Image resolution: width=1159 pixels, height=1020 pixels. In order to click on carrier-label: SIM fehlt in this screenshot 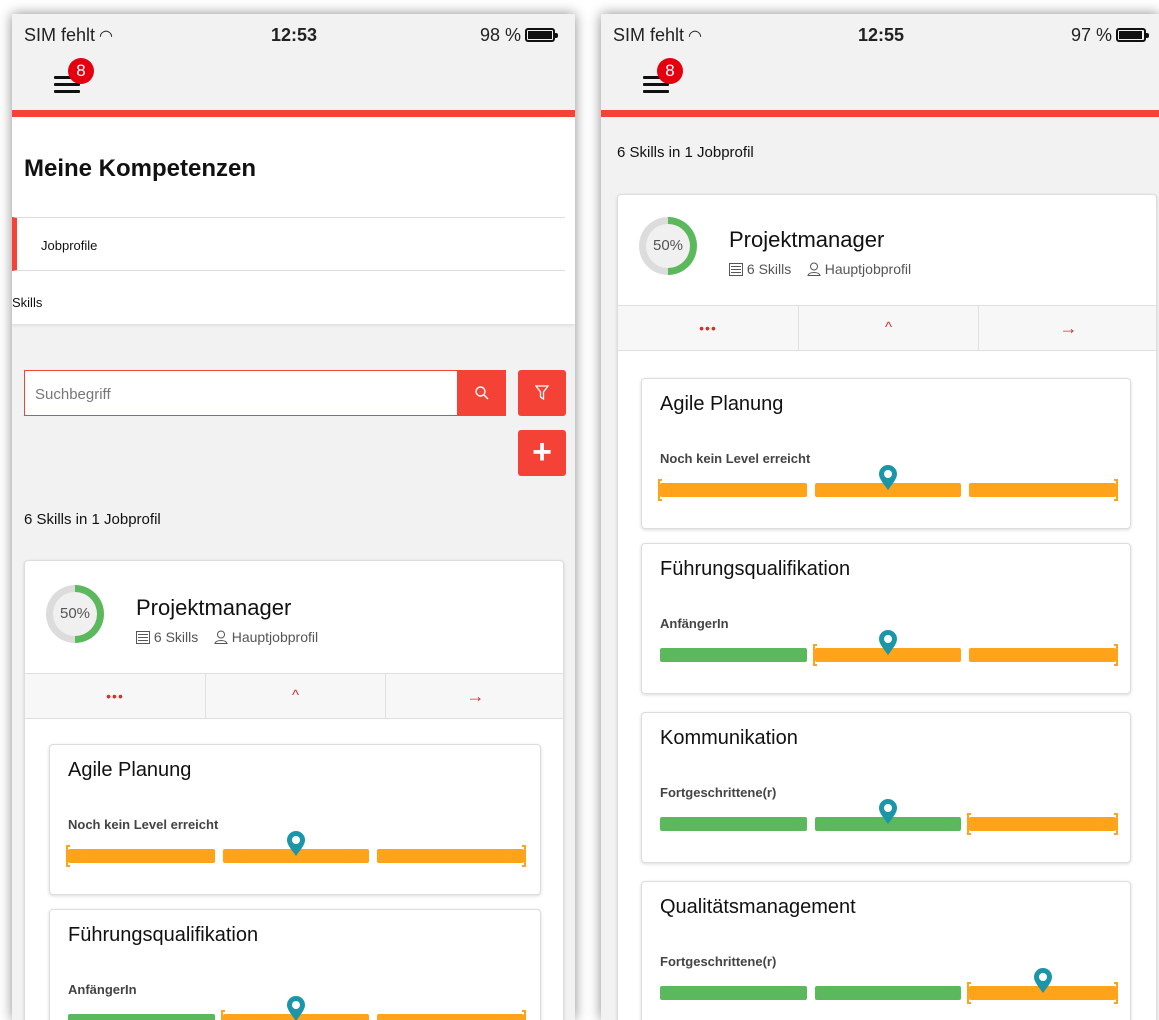, I will do `click(649, 35)`.